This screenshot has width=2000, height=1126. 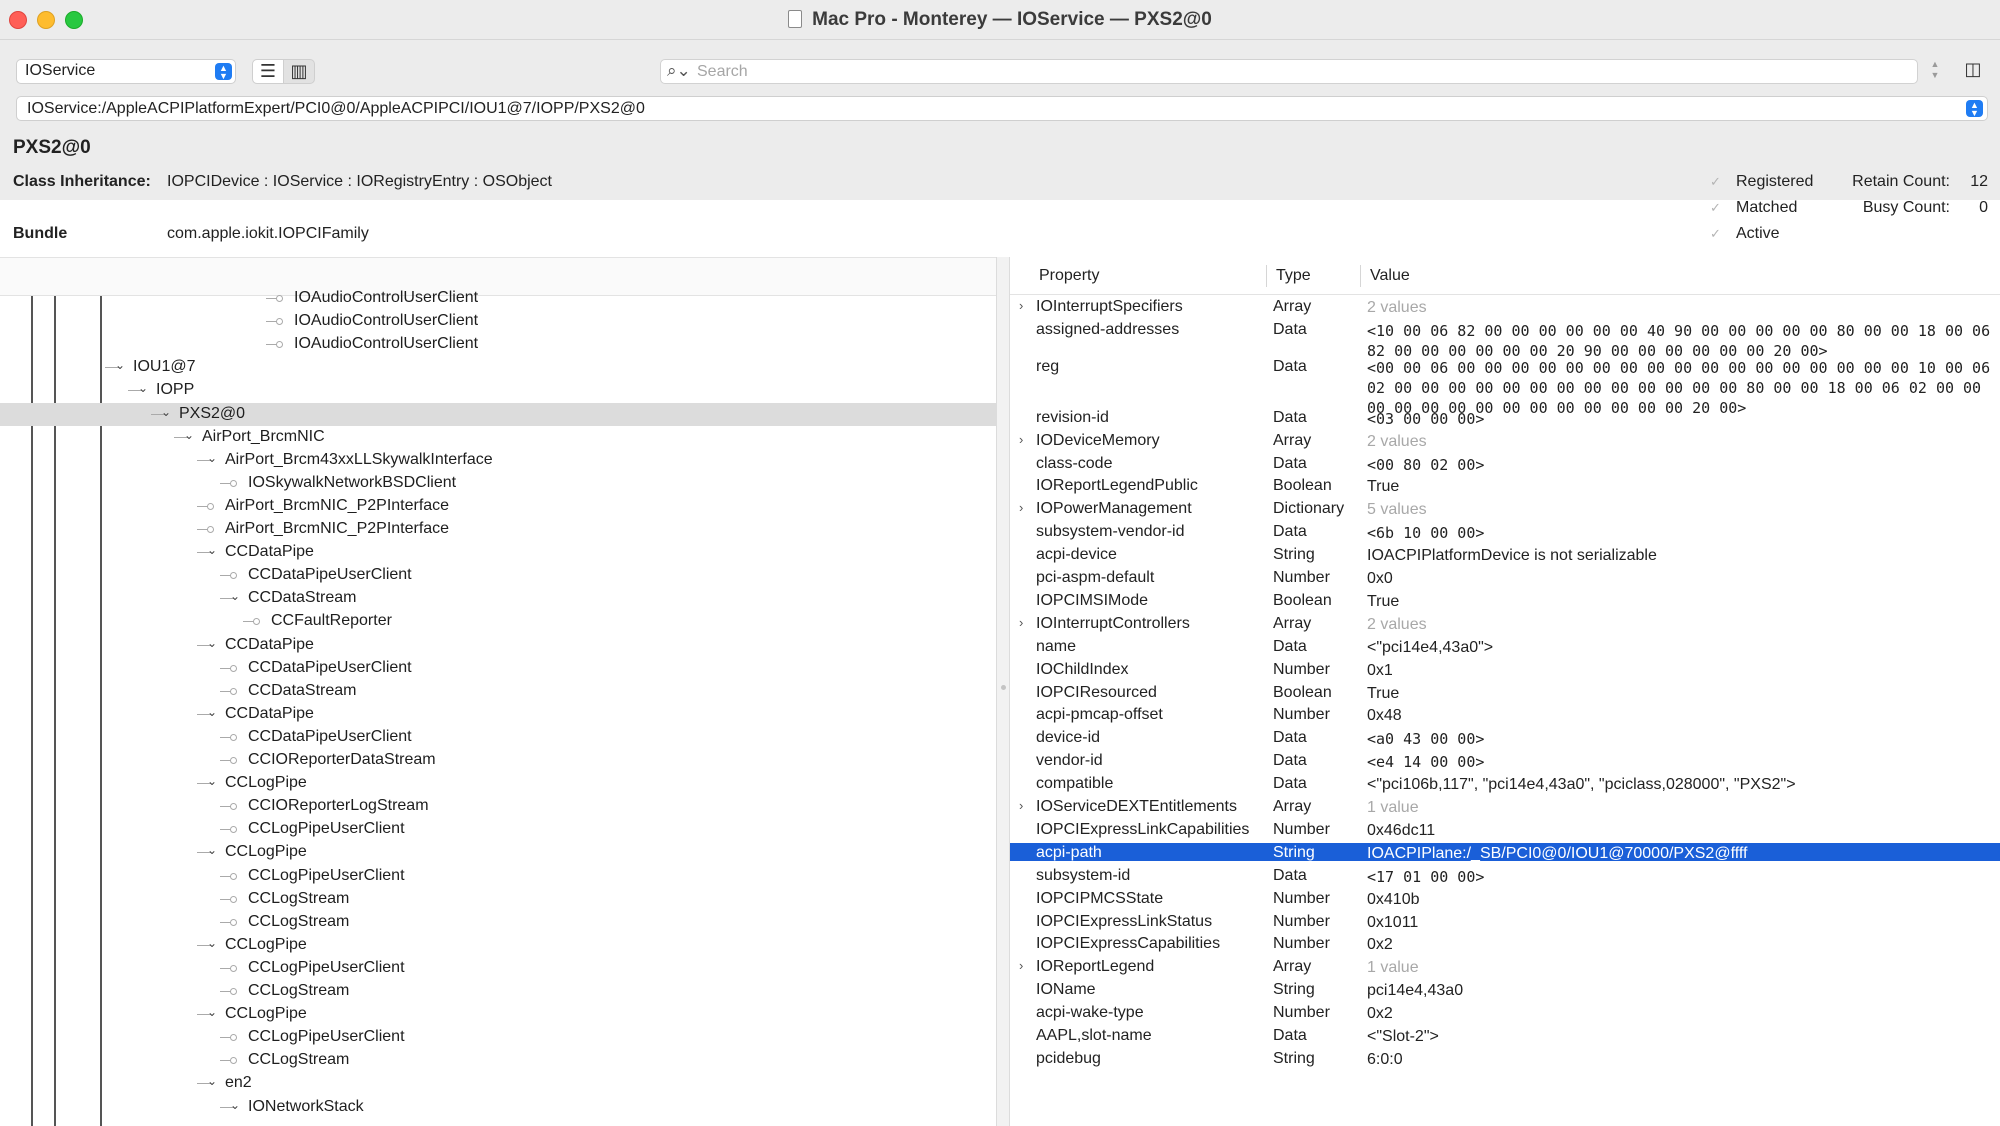 I want to click on property-row: pcidebug String 6:0:0, so click(x=1505, y=1058).